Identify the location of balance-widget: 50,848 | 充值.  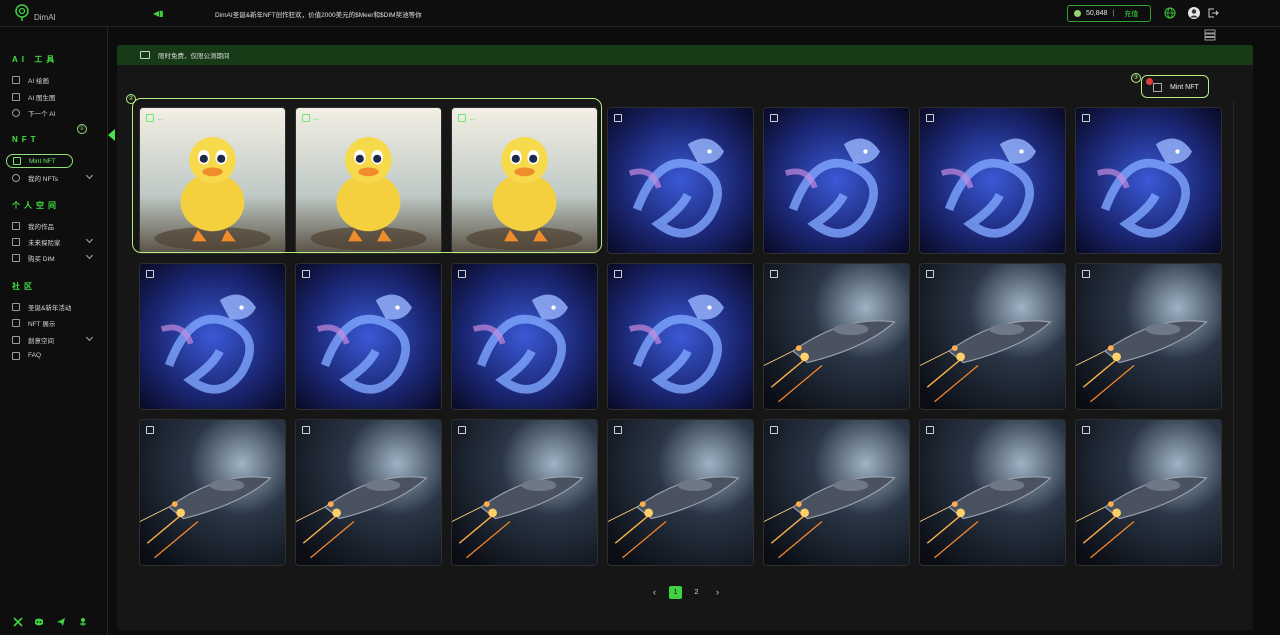
(1109, 13).